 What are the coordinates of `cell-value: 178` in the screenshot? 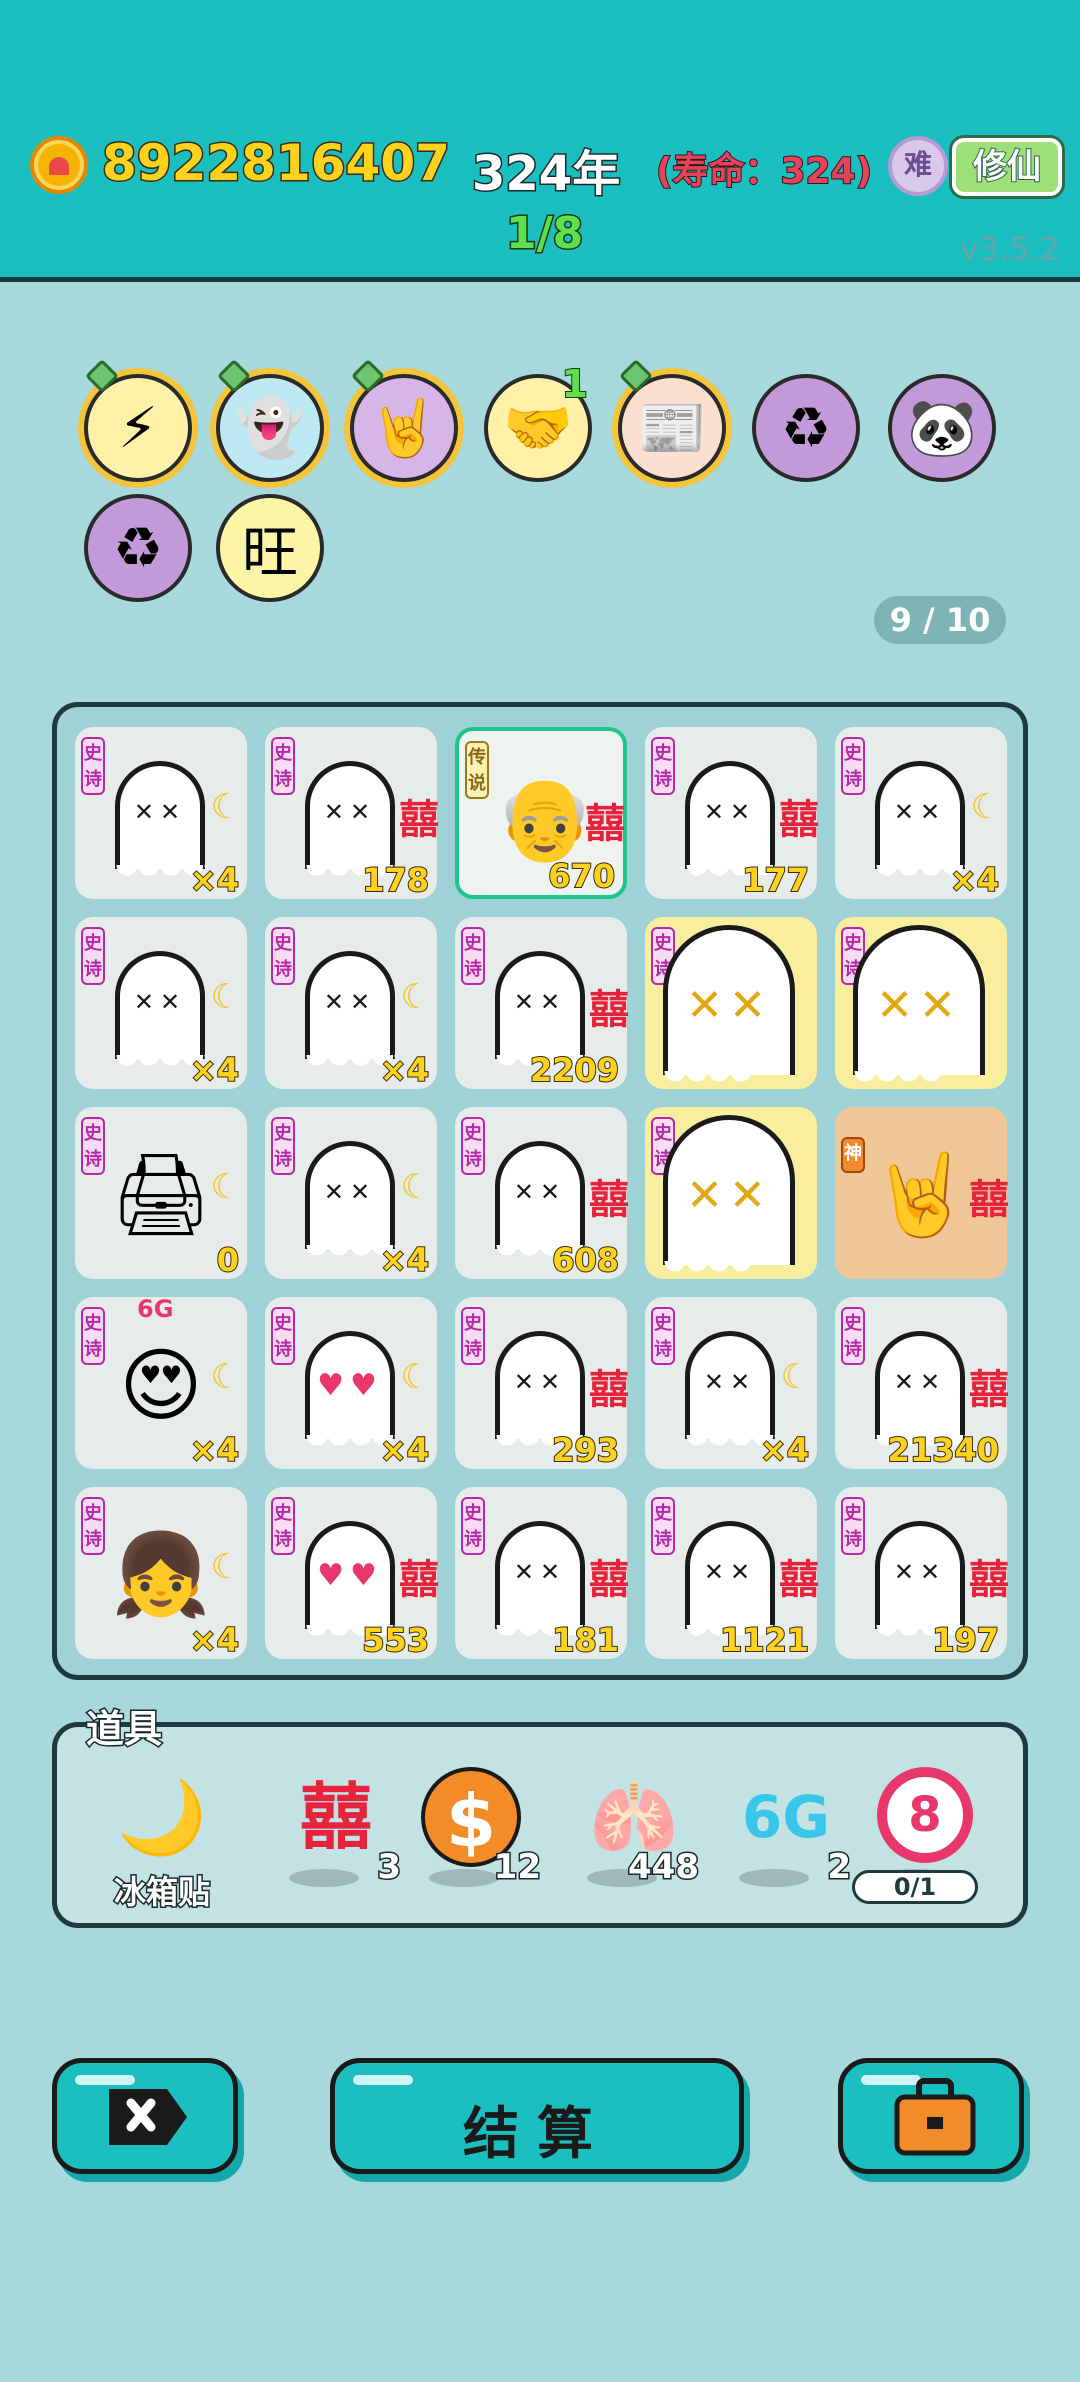 It's located at (395, 880).